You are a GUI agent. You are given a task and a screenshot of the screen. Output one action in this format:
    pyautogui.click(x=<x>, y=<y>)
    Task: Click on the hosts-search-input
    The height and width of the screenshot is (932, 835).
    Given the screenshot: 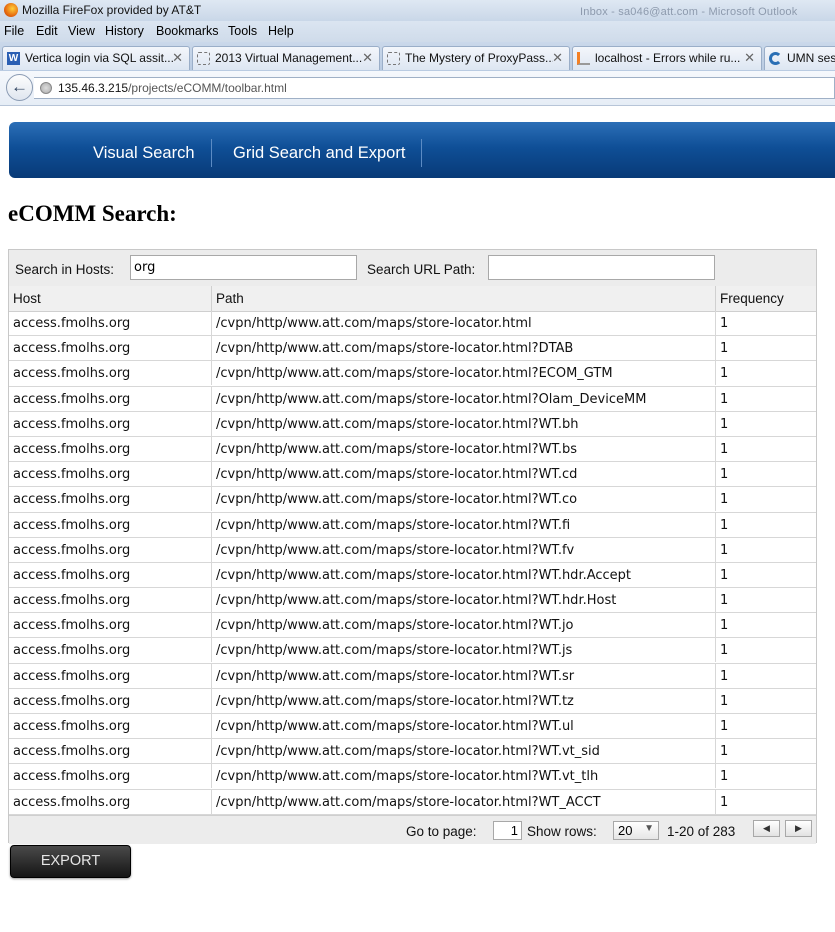 What is the action you would take?
    pyautogui.click(x=243, y=267)
    